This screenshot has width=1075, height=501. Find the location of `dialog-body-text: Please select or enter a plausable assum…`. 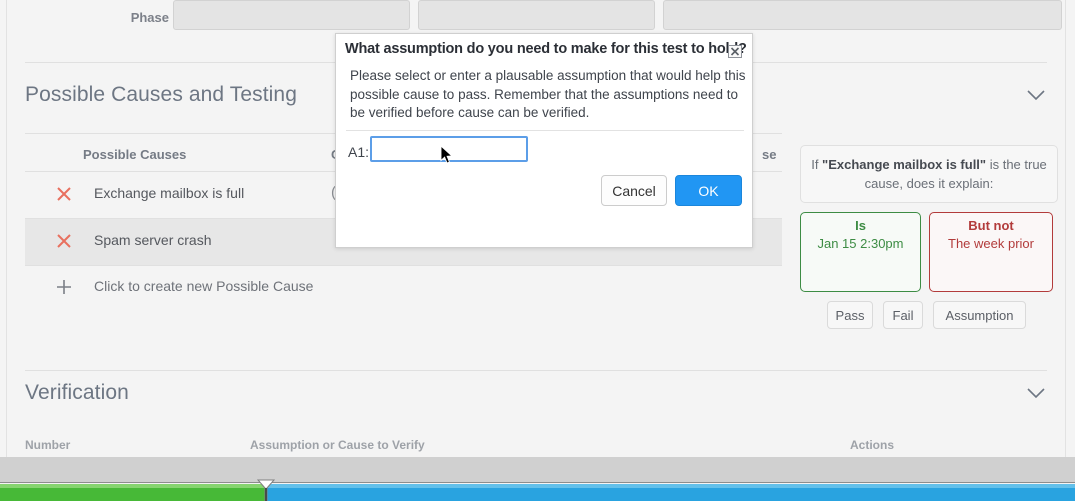

dialog-body-text: Please select or enter a plausable assum… is located at coordinates (548, 94).